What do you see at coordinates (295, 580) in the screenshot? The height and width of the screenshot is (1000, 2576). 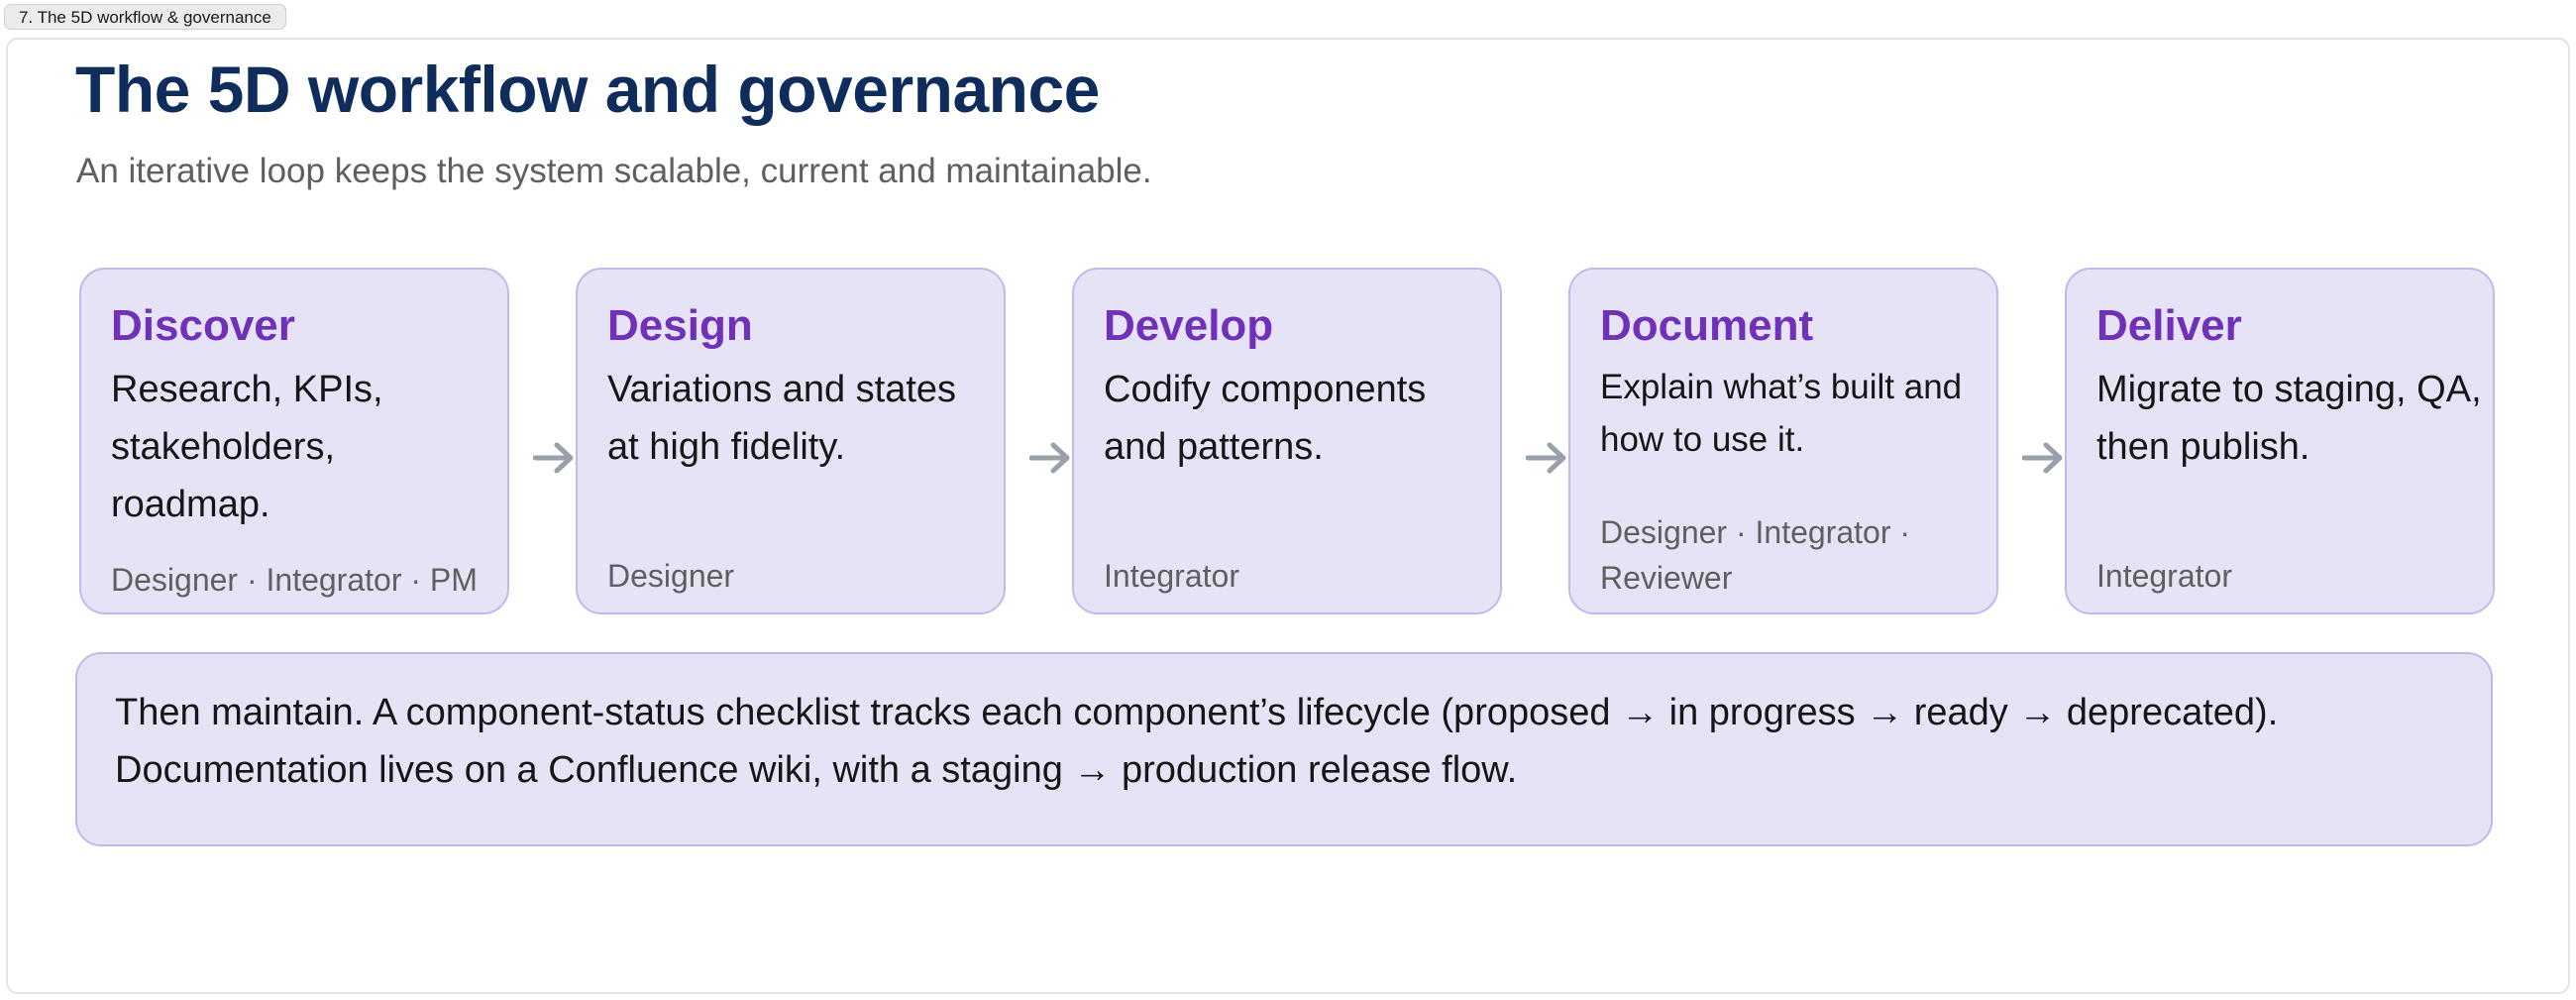 I see `step-roles: Designer · Integrator · PM` at bounding box center [295, 580].